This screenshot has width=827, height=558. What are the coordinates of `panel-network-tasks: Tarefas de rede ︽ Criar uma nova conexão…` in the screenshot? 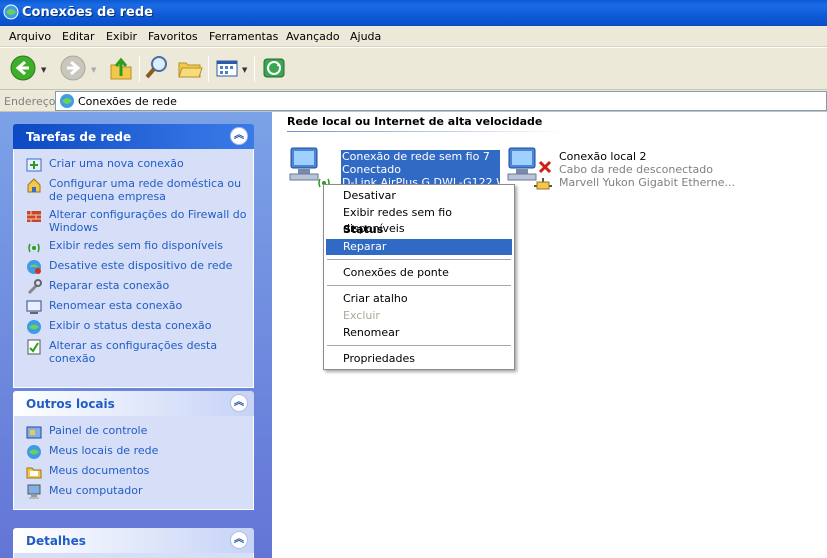 It's located at (133, 256).